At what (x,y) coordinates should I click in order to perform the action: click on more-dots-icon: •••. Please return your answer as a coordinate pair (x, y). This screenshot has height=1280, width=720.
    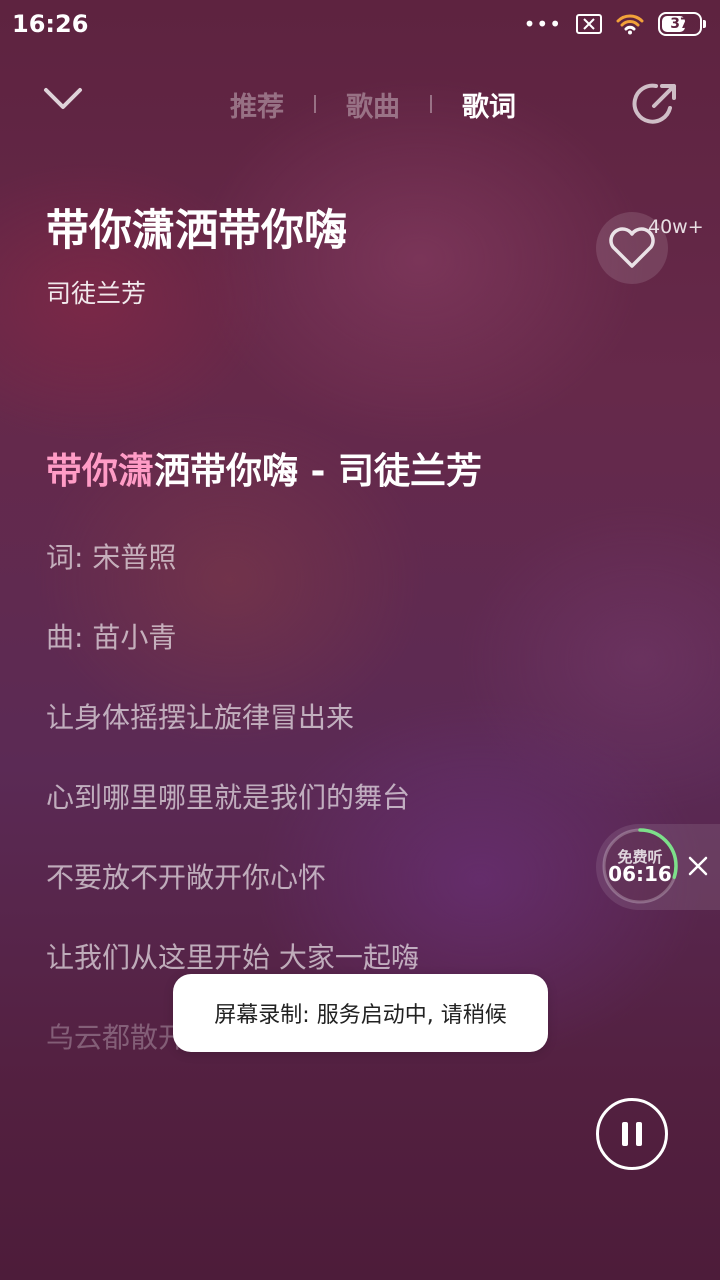
    Looking at the image, I should click on (542, 24).